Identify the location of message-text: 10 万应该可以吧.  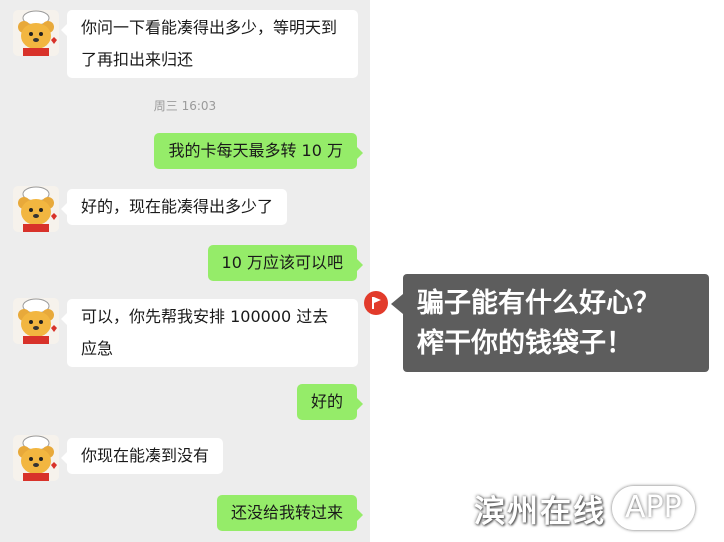
(282, 262).